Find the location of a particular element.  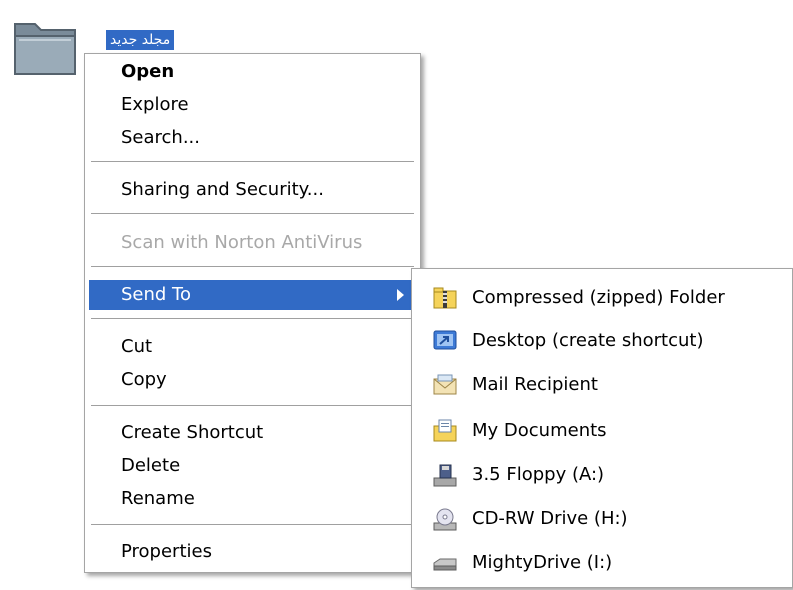

submenu-arrow-icon is located at coordinates (400, 295).